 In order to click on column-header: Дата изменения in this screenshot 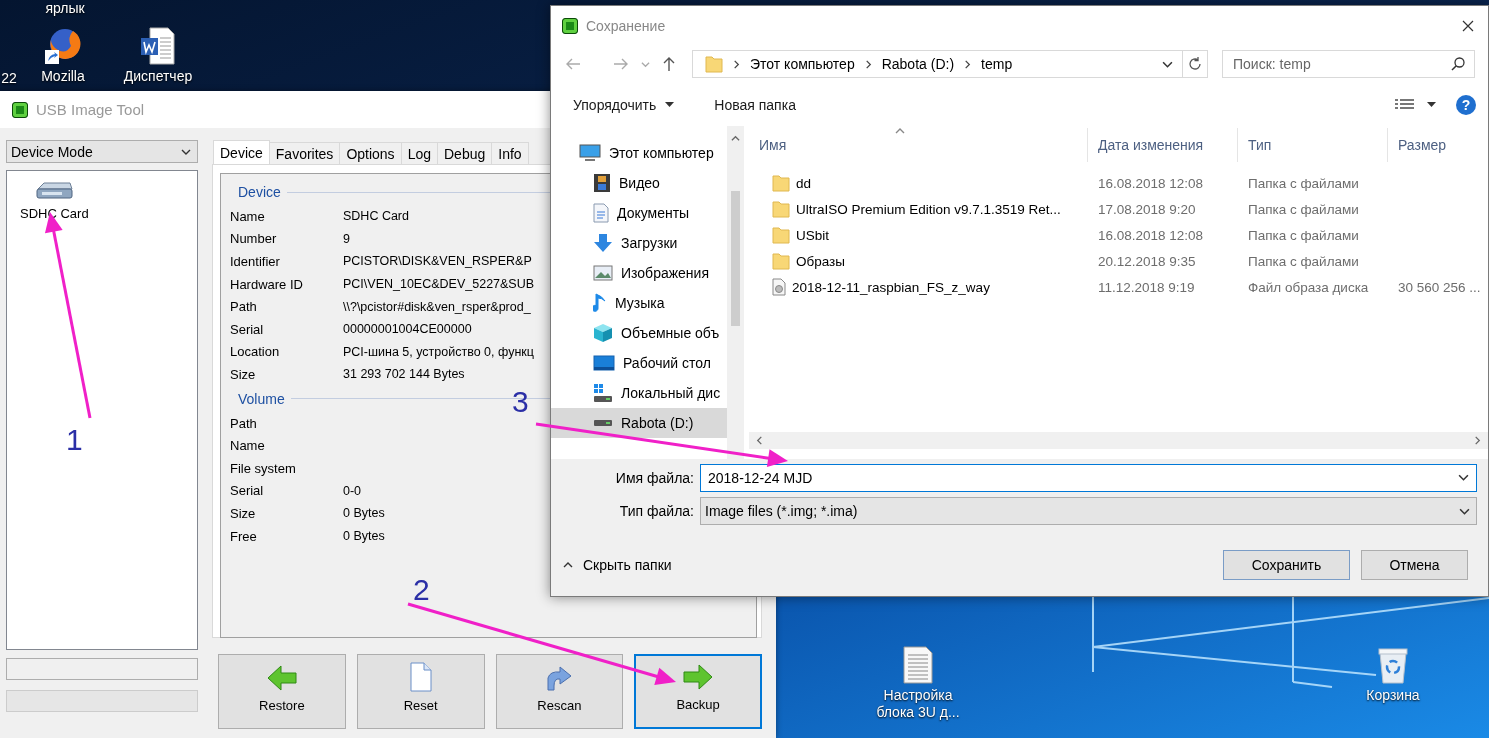, I will do `click(1163, 145)`.